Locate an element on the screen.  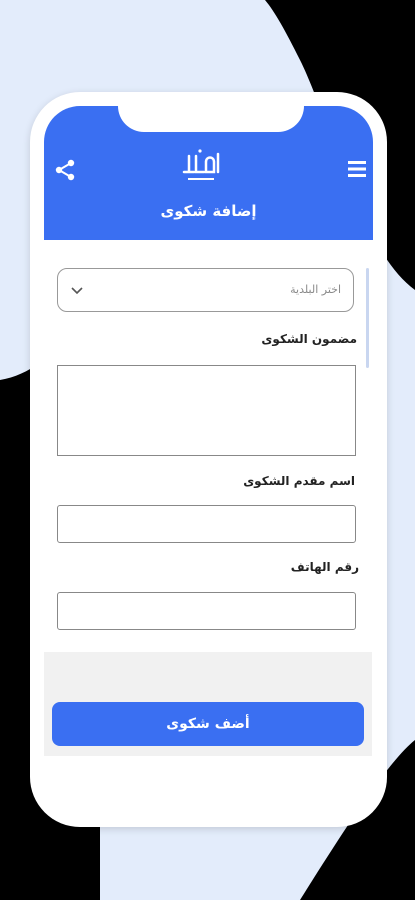
share-icon is located at coordinates (65, 170).